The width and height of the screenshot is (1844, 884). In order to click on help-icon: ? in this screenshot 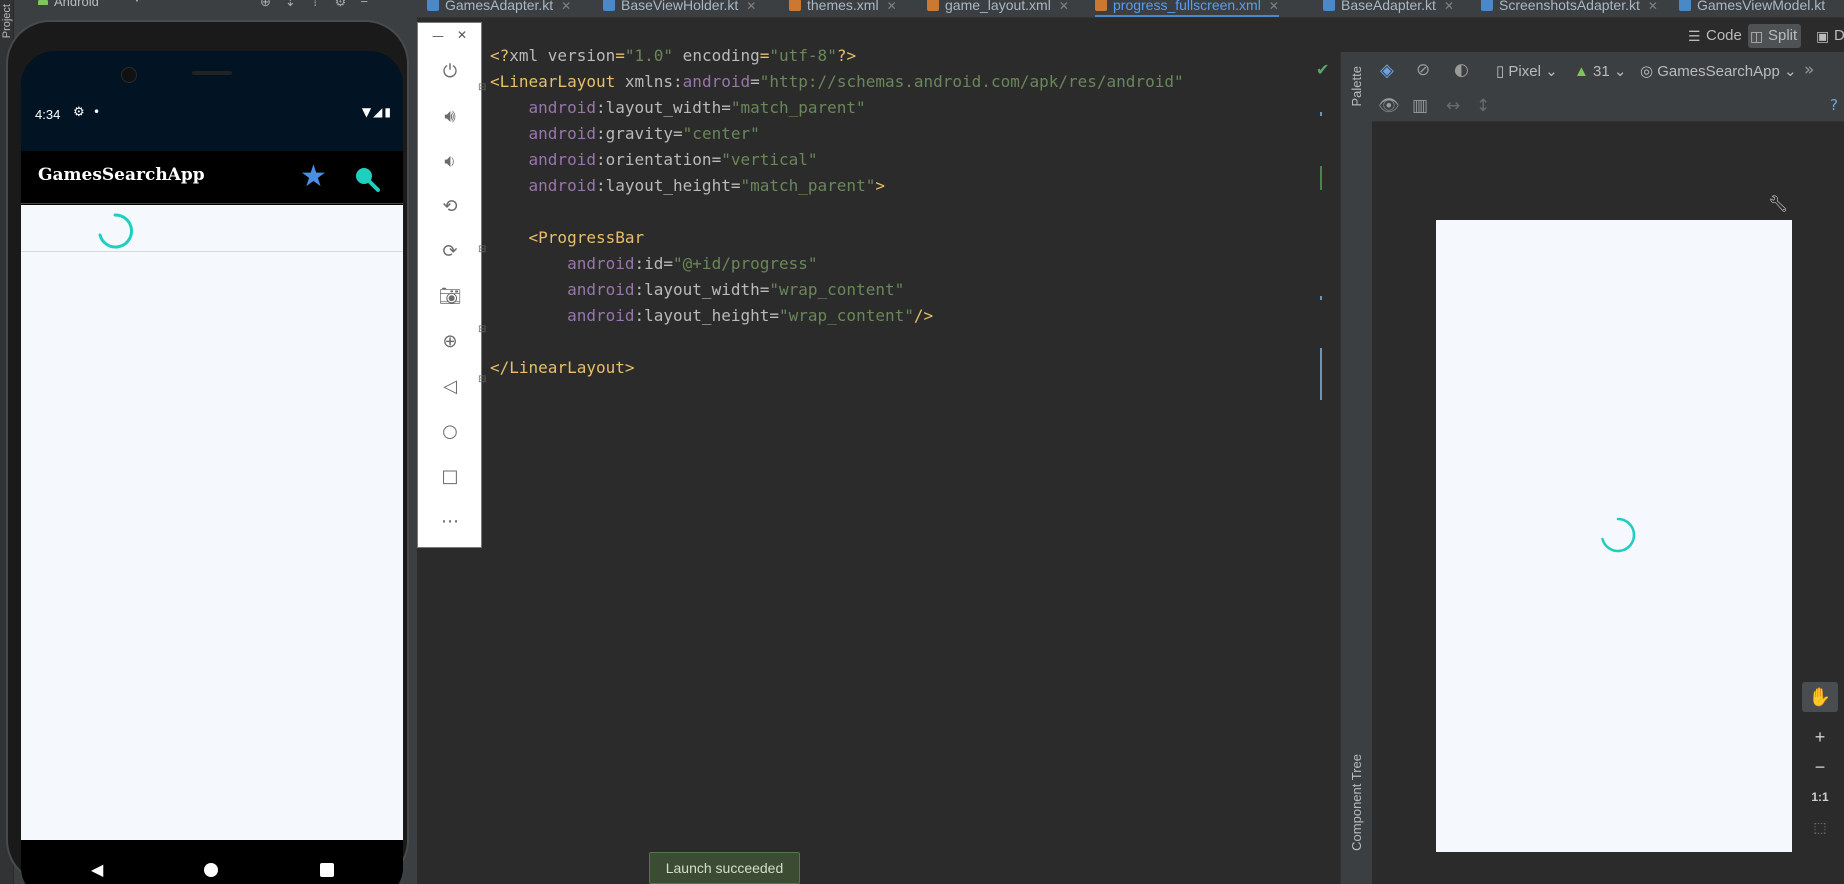, I will do `click(1834, 105)`.